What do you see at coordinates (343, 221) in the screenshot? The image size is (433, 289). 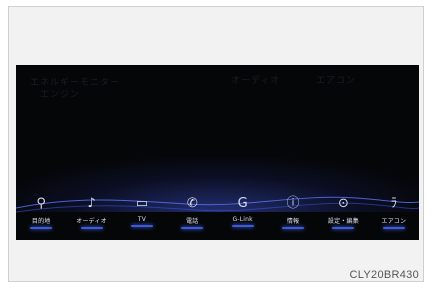 I see `menu-label-settings: 設定・編集` at bounding box center [343, 221].